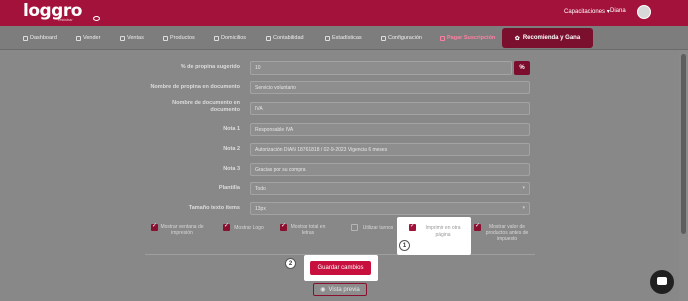 The height and width of the screenshot is (301, 688). What do you see at coordinates (216, 38) in the screenshot?
I see `bike-icon` at bounding box center [216, 38].